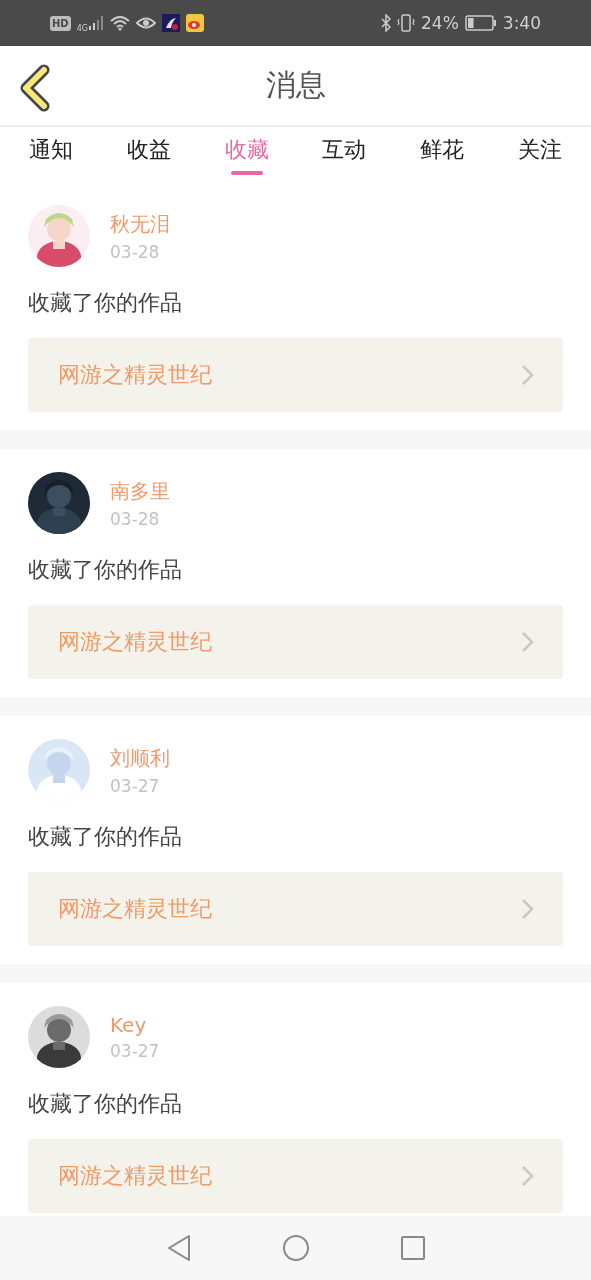 Image resolution: width=591 pixels, height=1280 pixels. I want to click on user-name: 秋无泪, so click(140, 224).